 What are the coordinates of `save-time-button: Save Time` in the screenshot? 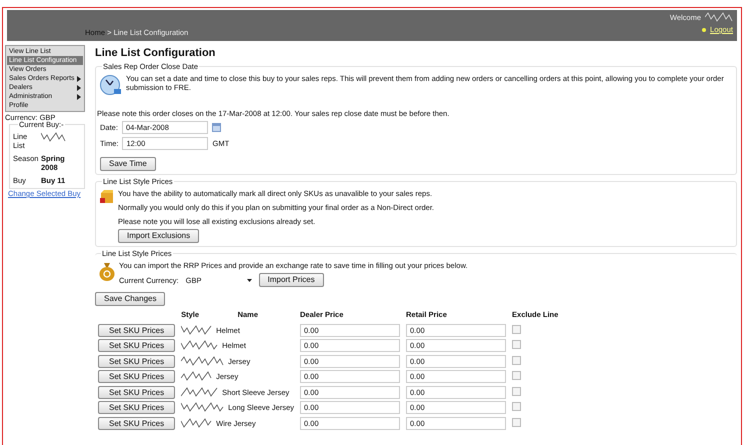 It's located at (128, 164).